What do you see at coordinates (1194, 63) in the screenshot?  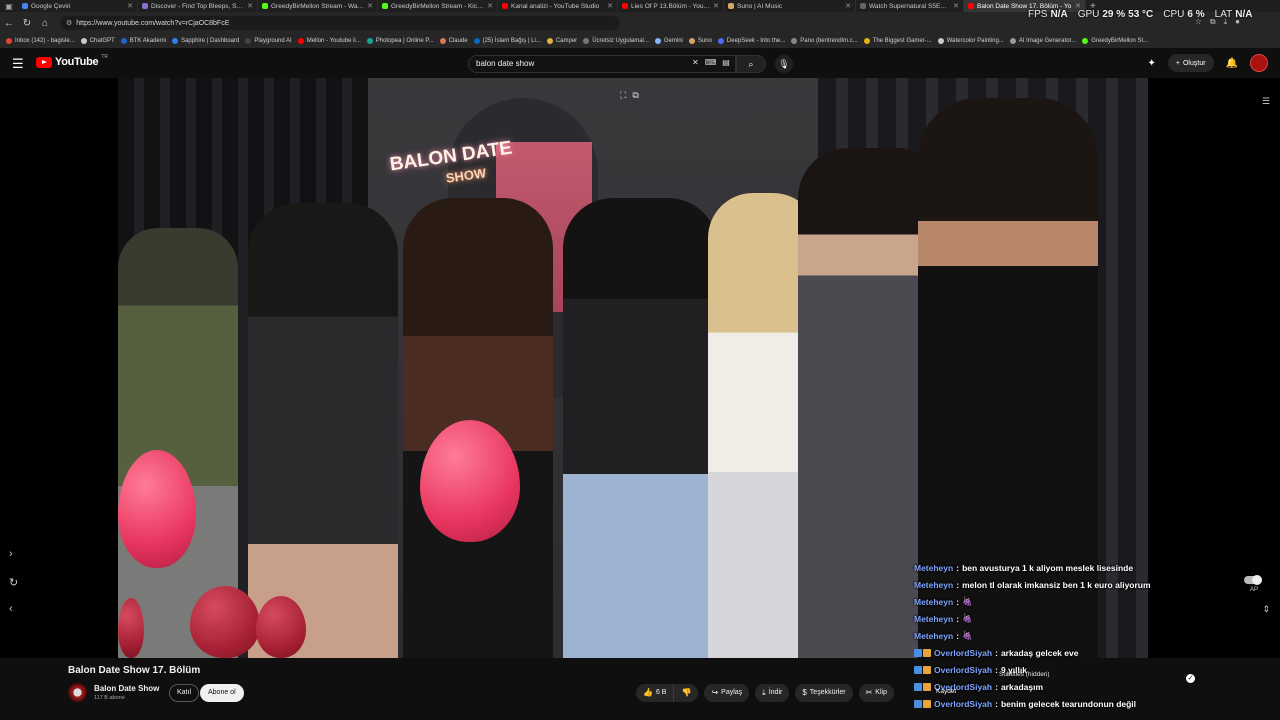 I see `create-label: Oluştur` at bounding box center [1194, 63].